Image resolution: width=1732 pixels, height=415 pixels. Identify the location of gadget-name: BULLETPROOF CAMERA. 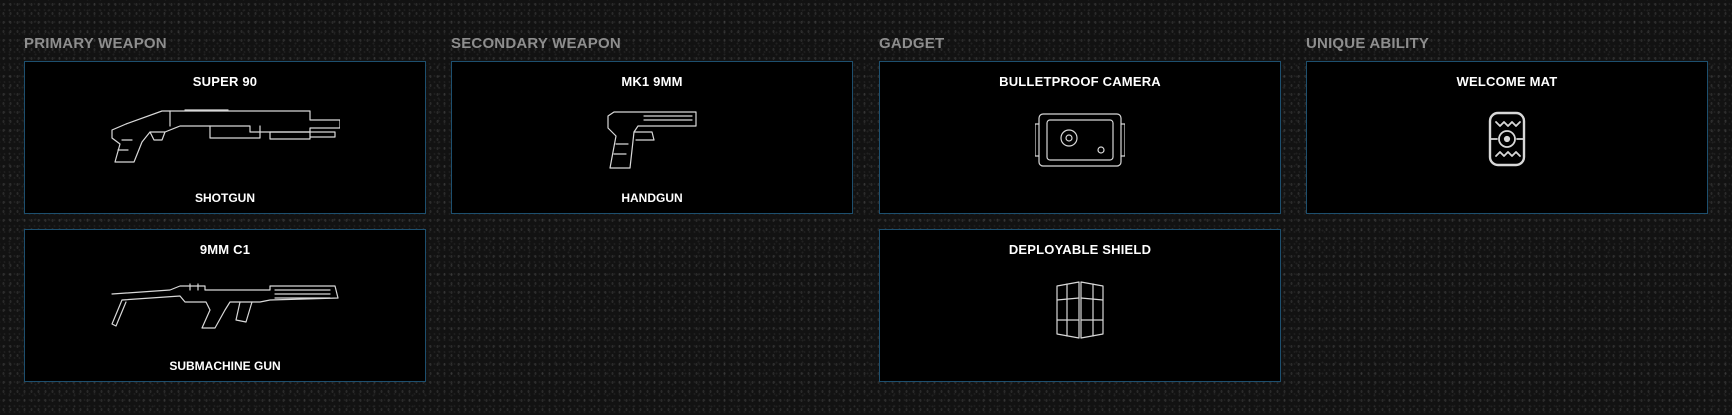
(1080, 81).